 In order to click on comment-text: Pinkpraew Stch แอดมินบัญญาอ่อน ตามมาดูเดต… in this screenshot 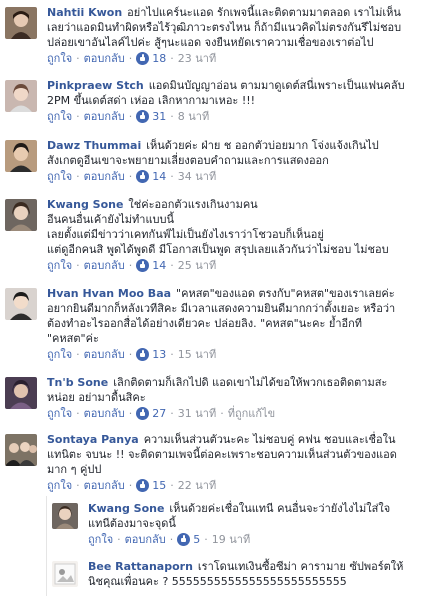, I will do `click(240, 93)`.